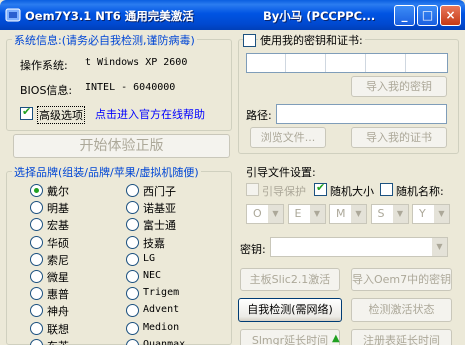  What do you see at coordinates (161, 327) in the screenshot?
I see `brand-label: Medion` at bounding box center [161, 327].